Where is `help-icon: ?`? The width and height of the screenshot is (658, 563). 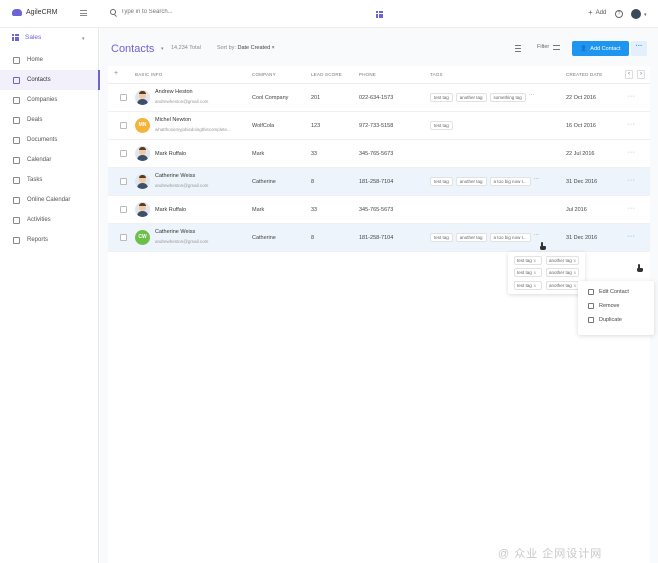 help-icon: ? is located at coordinates (619, 14).